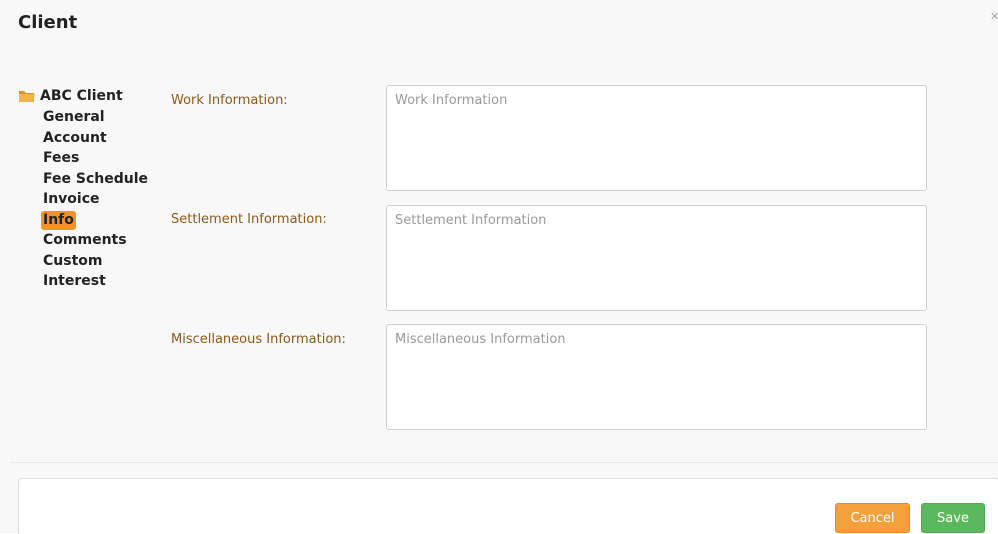 The height and width of the screenshot is (534, 998). Describe the element at coordinates (656, 258) in the screenshot. I see `settlement-information-field` at that location.